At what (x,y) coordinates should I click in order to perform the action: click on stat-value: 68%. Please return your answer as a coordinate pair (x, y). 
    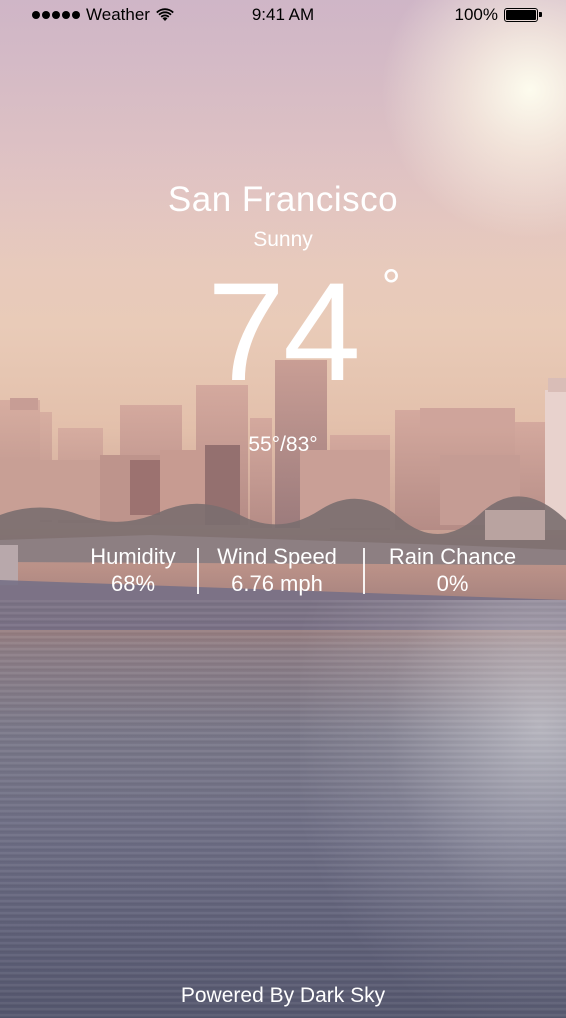
    Looking at the image, I should click on (133, 583).